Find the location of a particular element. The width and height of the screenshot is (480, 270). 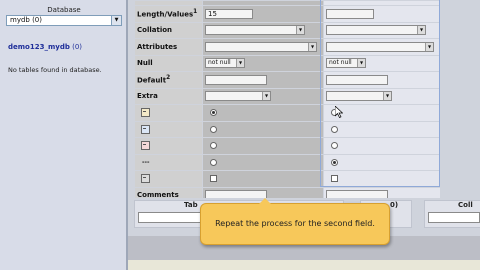

footnote-marker: 1 is located at coordinates (195, 12).